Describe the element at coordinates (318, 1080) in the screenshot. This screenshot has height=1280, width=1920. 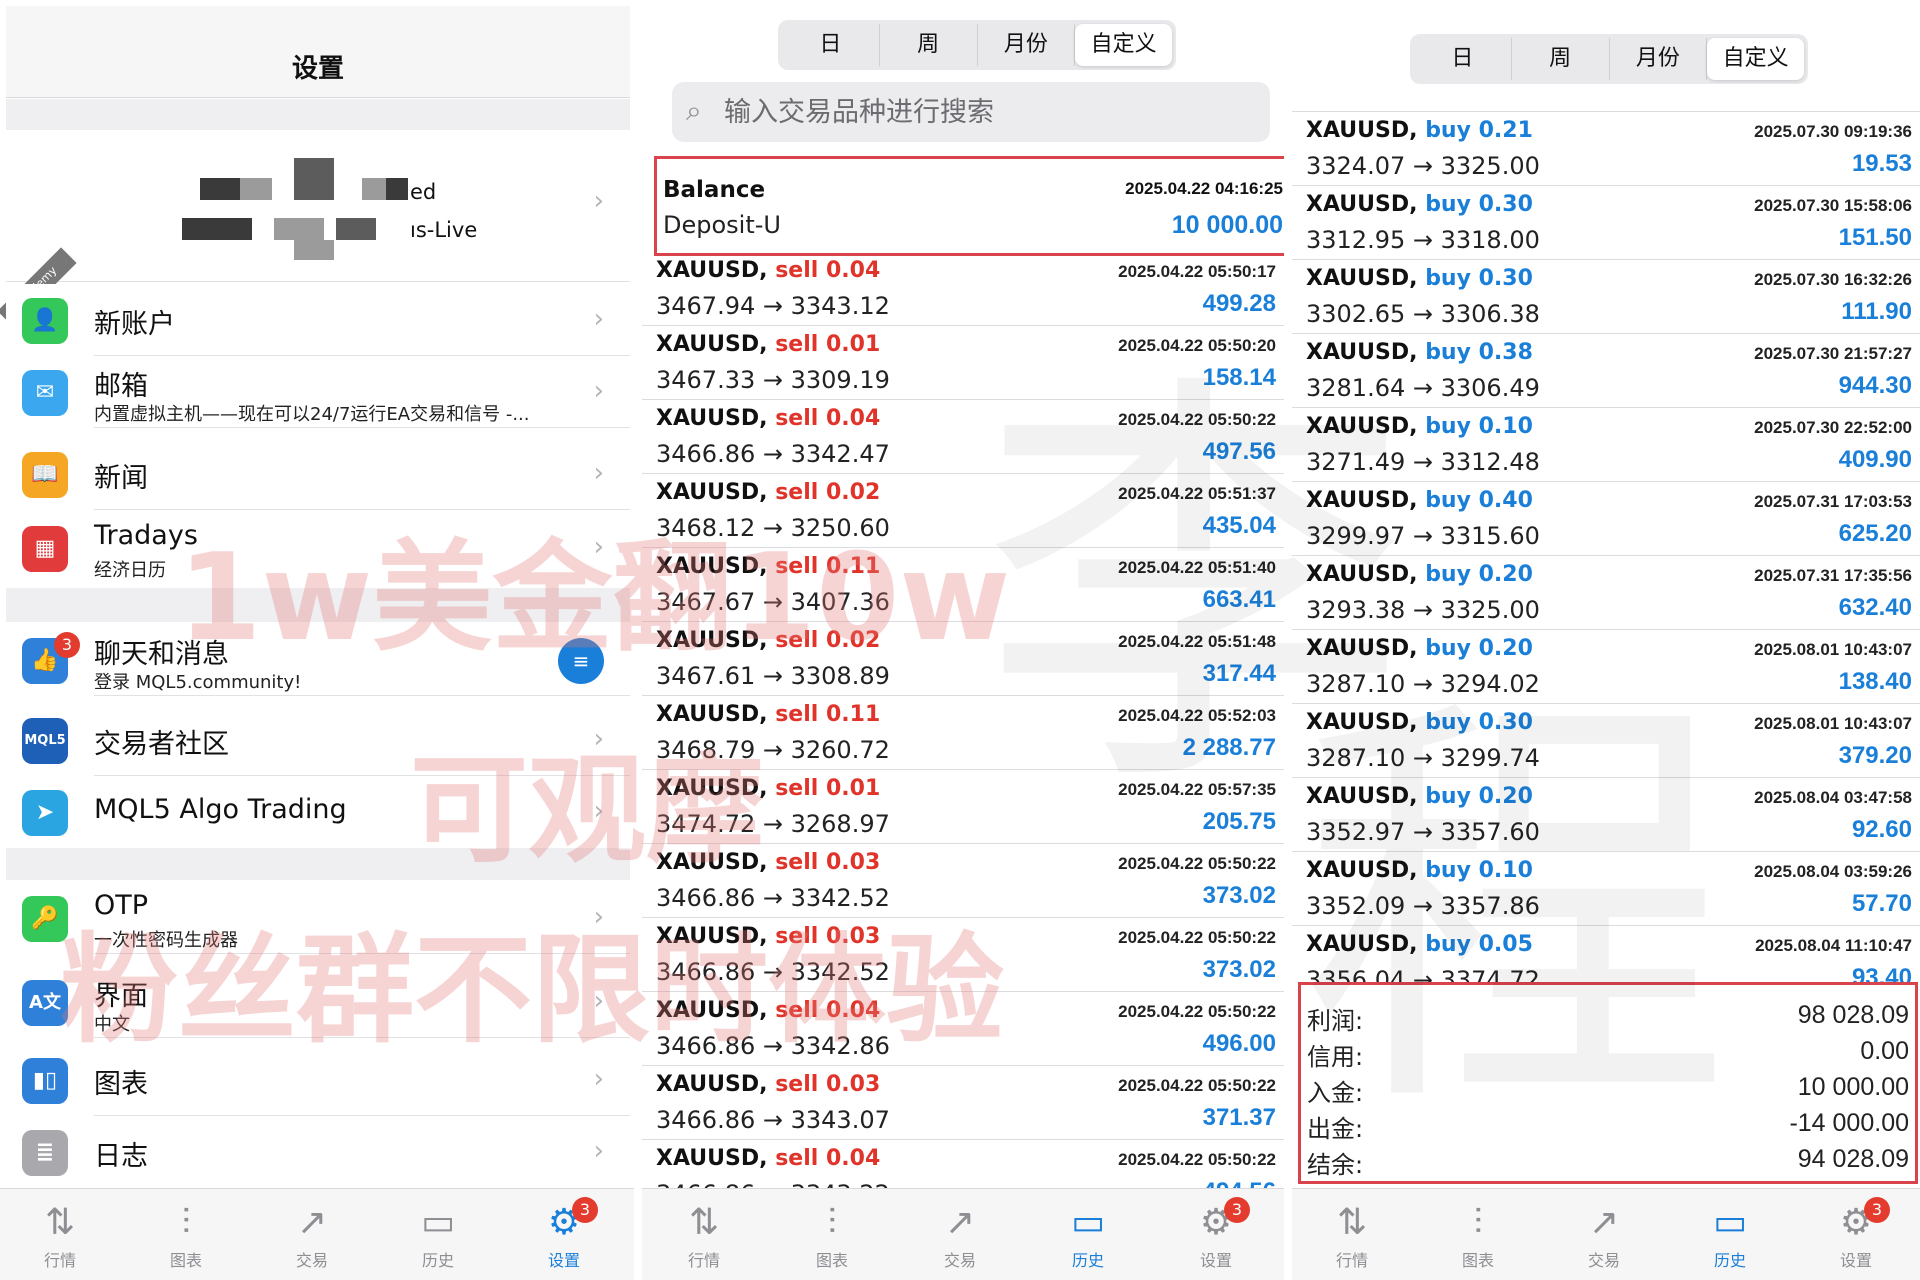
I see `settings-row-charts: ▮▯ 图表 ›` at that location.